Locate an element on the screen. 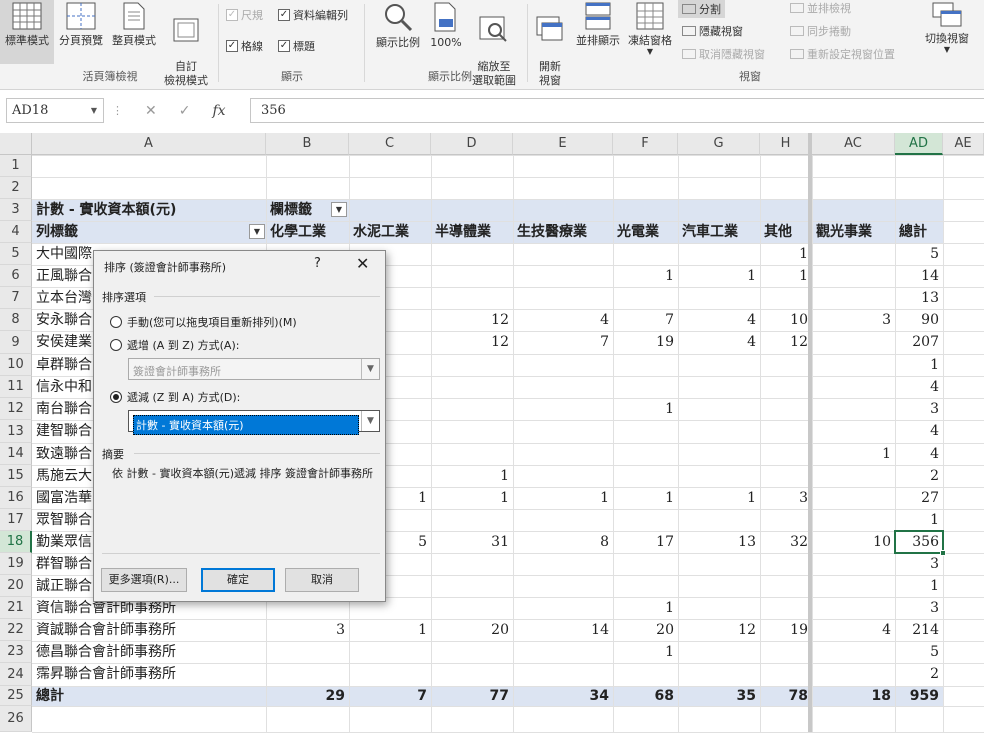 Image resolution: width=984 pixels, height=733 pixels. ascending-field-select: 簽證會計師事務所 ▼ is located at coordinates (254, 369).